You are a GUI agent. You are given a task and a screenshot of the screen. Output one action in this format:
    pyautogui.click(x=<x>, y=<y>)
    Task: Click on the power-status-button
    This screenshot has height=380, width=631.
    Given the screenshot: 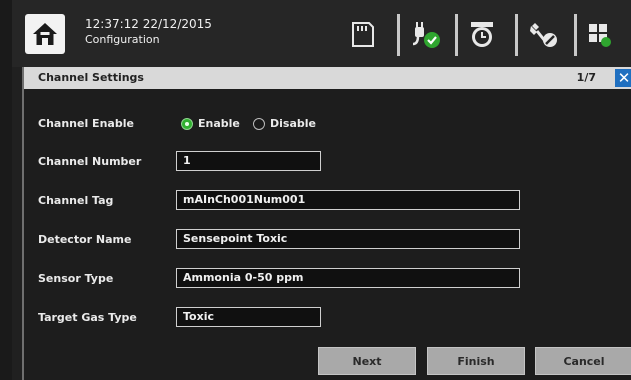 What is the action you would take?
    pyautogui.click(x=425, y=34)
    